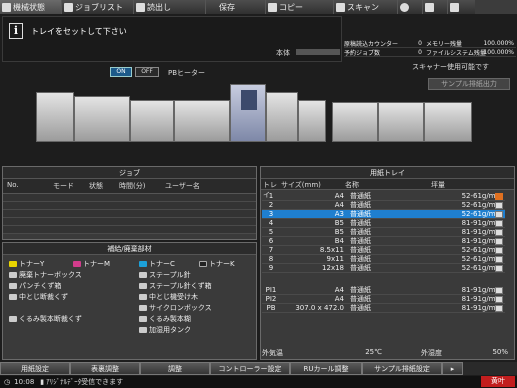 The image size is (517, 388). I want to click on tab-machine-status: 機械状態, so click(31, 7).